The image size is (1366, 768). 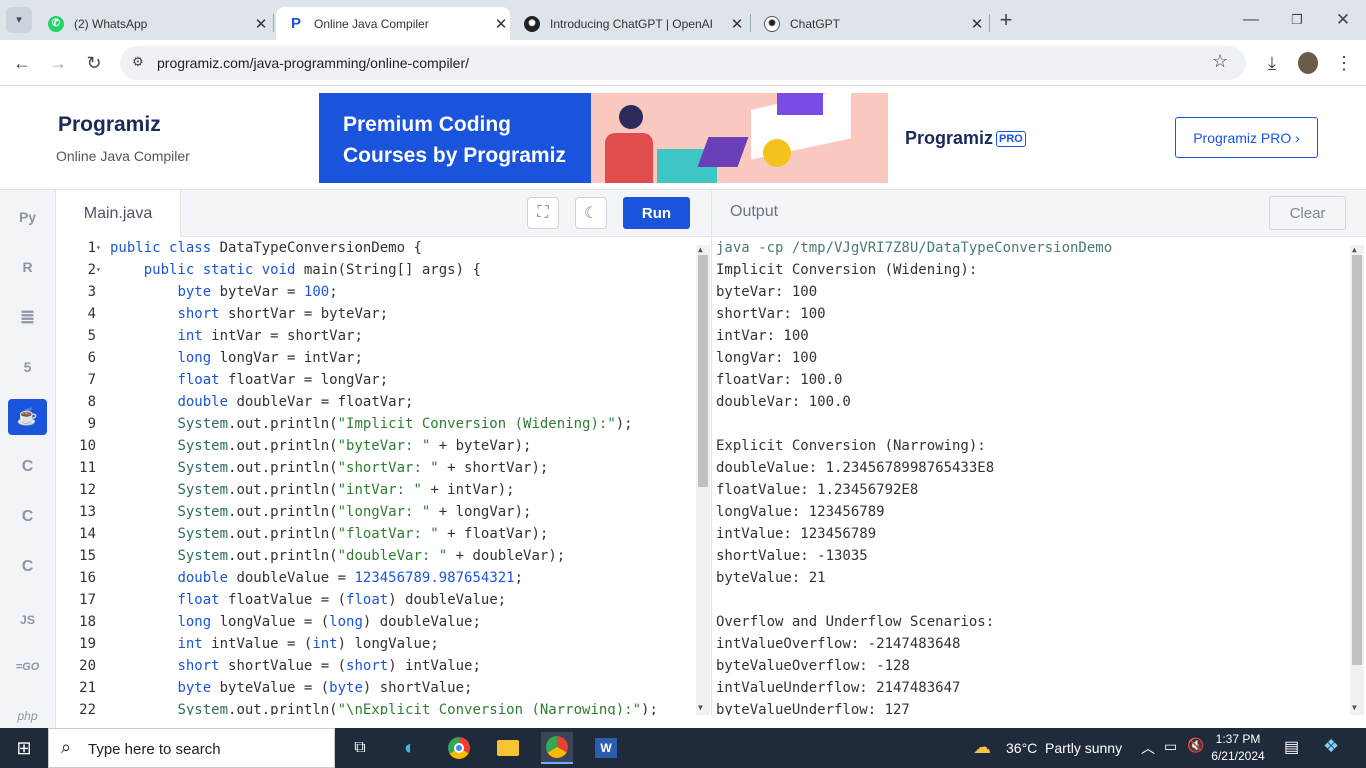 I want to click on programiz-logo: Programiz, so click(x=109, y=125).